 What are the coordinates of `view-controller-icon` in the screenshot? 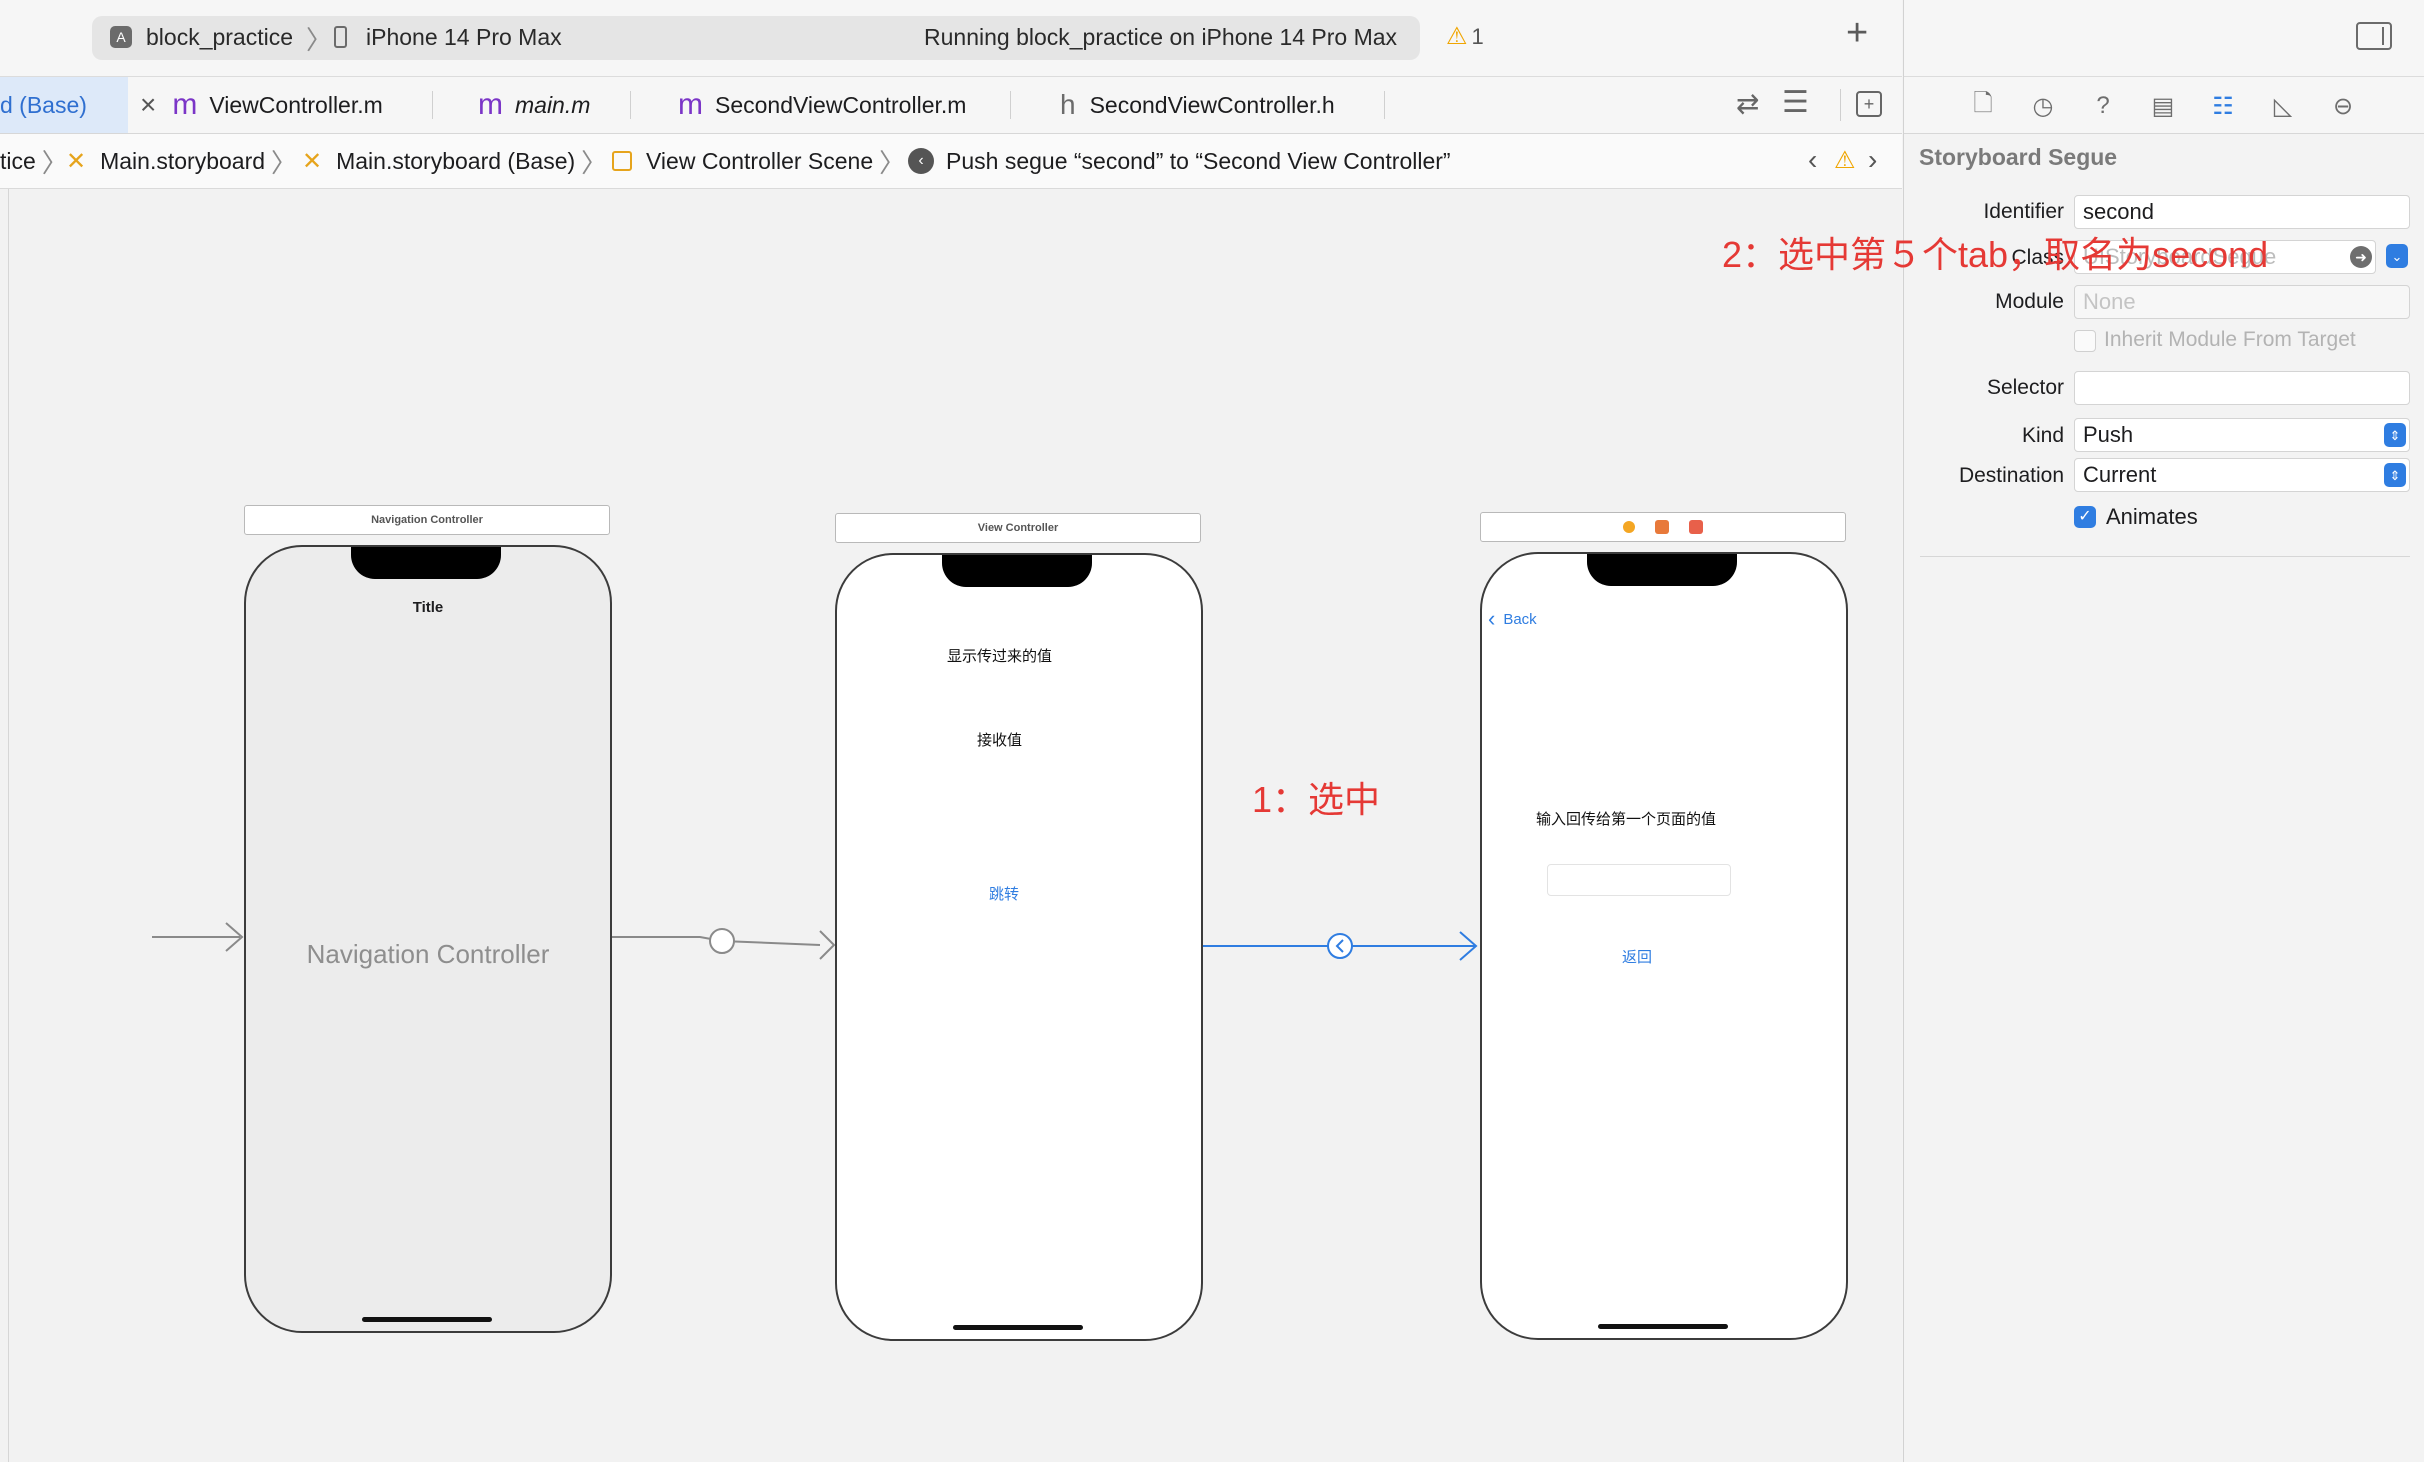 It's located at (1662, 527).